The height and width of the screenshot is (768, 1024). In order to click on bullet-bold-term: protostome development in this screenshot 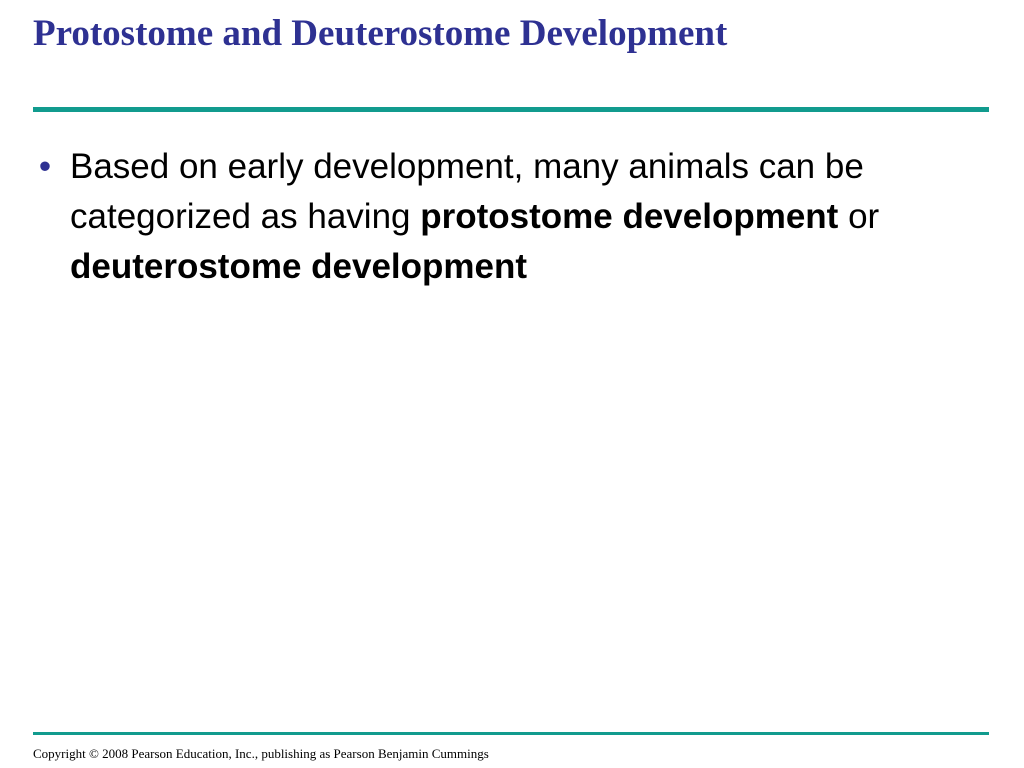, I will do `click(629, 216)`.